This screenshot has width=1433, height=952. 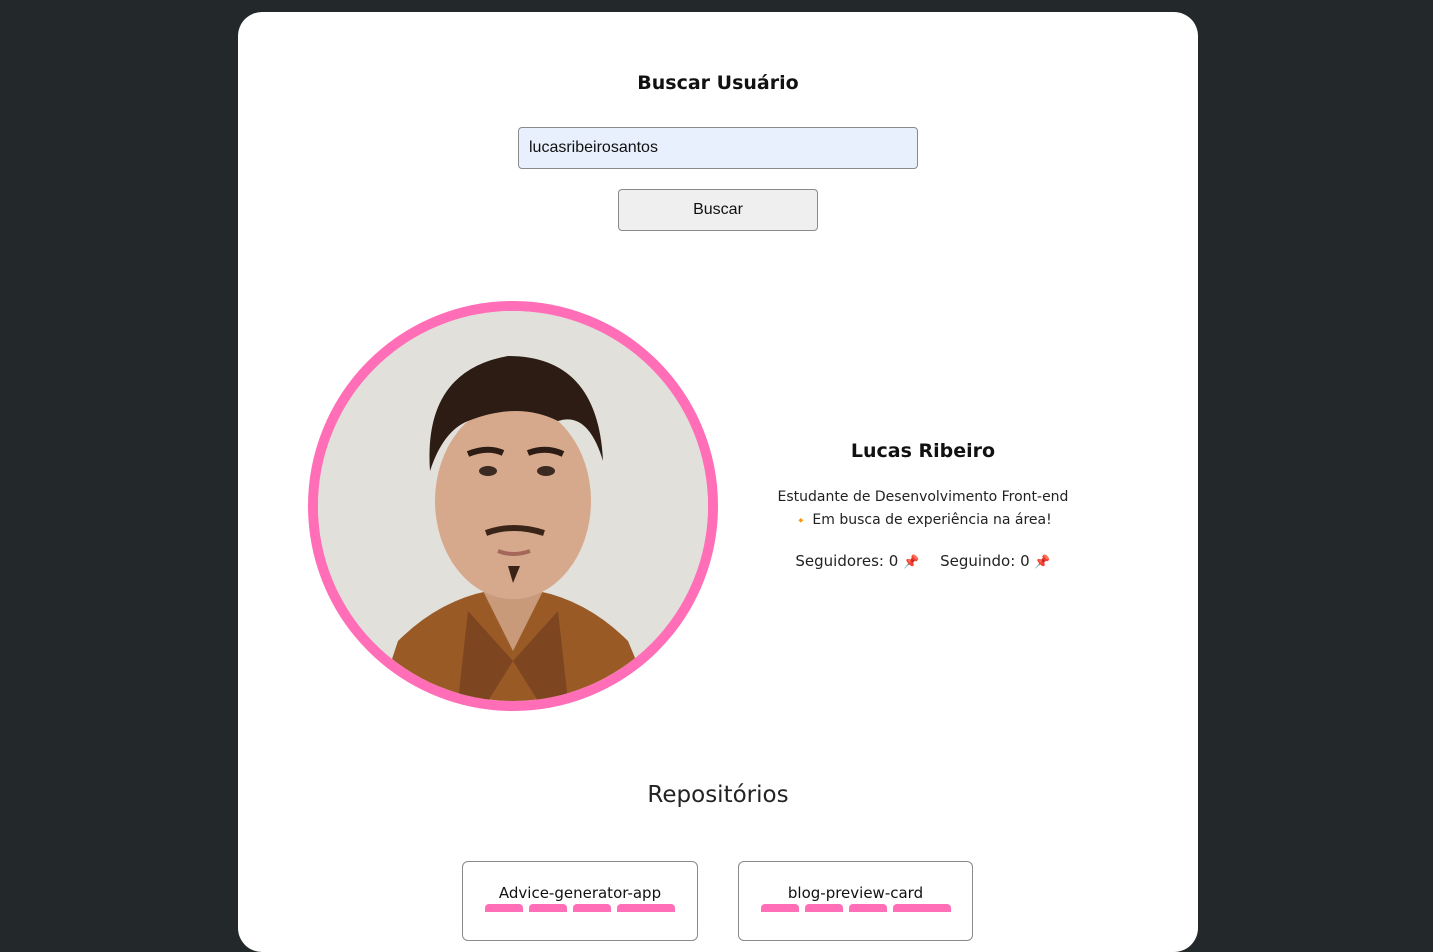 What do you see at coordinates (801, 520) in the screenshot?
I see `orange-diamond-icon: 🔸` at bounding box center [801, 520].